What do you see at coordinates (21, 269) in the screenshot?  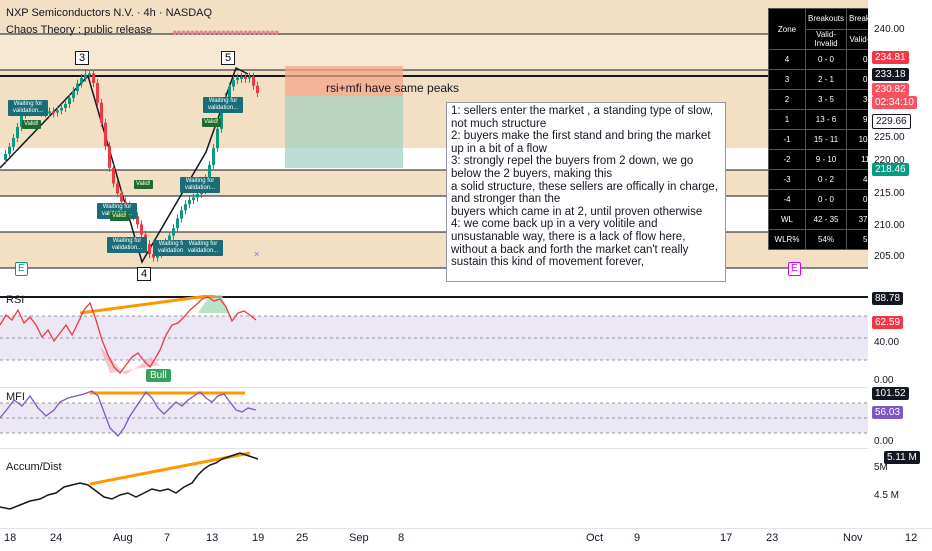 I see `earnings-badge-green: E` at bounding box center [21, 269].